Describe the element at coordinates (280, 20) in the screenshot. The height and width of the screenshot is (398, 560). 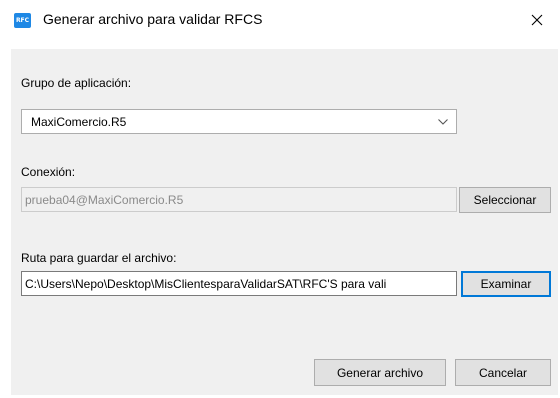
I see `title-bar: RFC Generar archivo para validar RFCS` at that location.